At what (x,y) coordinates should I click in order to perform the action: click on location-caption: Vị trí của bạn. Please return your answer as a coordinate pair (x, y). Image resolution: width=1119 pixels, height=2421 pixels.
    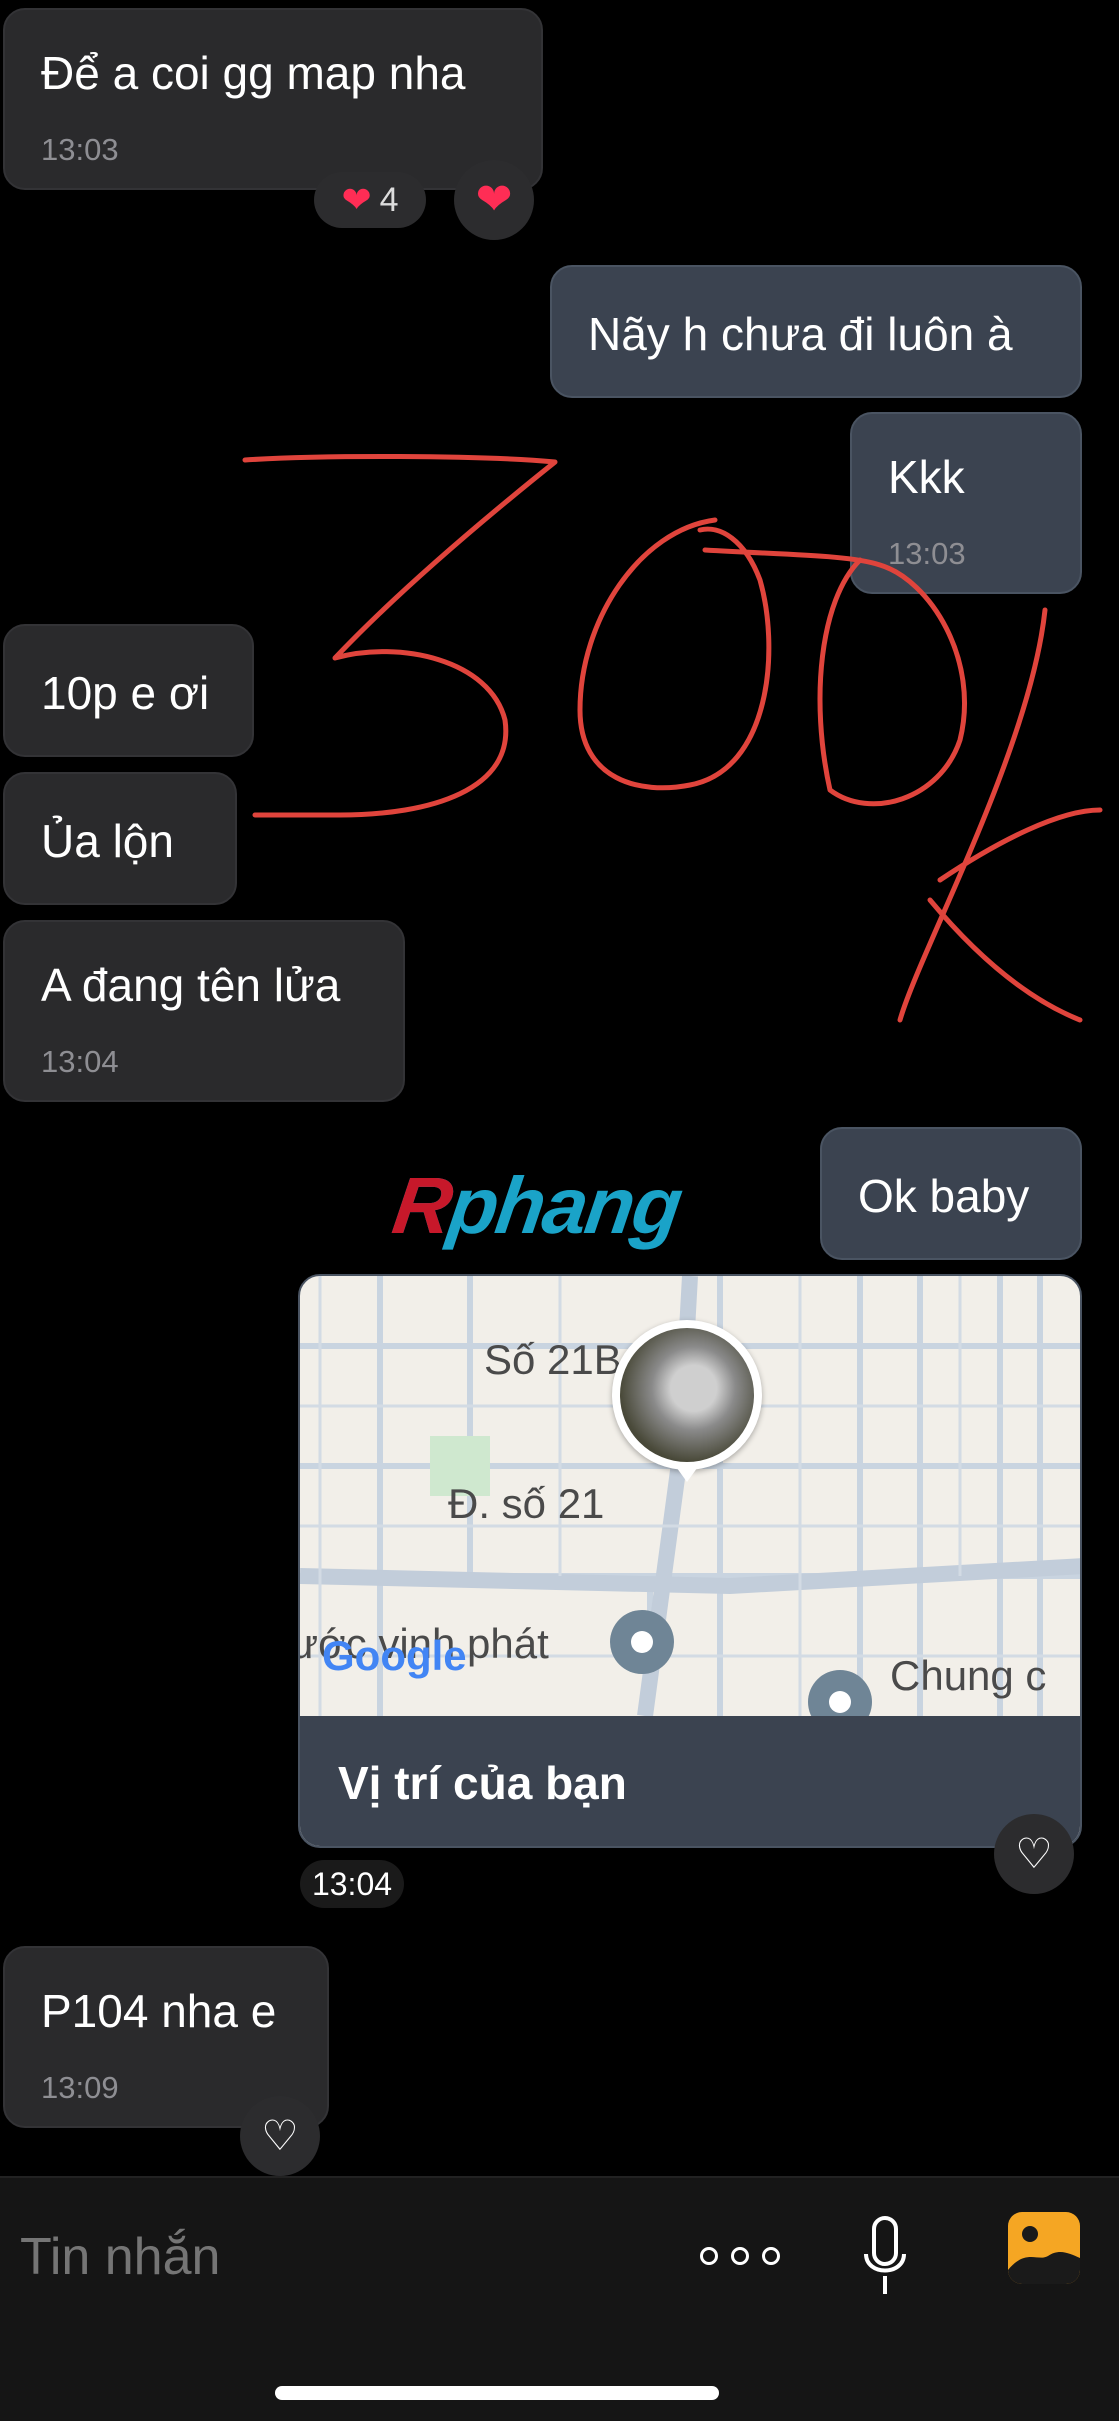
    Looking at the image, I should click on (482, 1783).